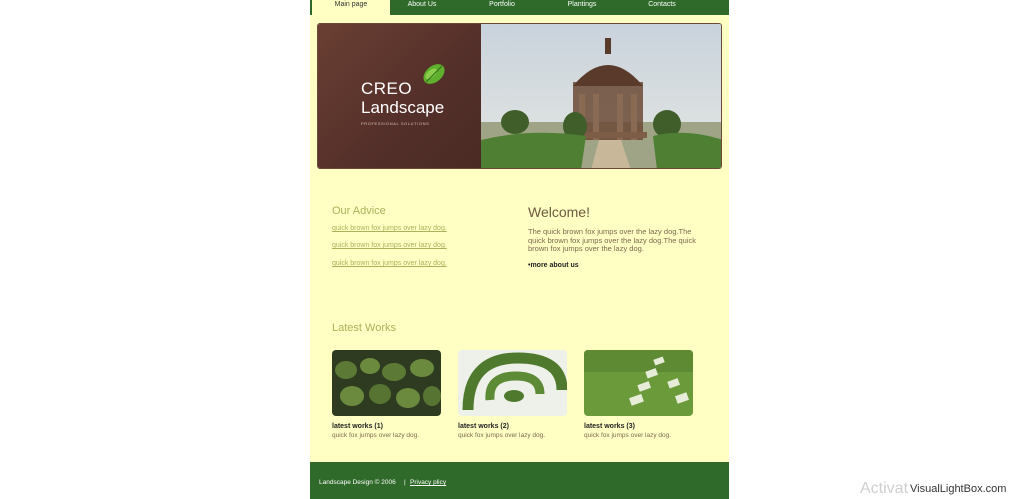 The height and width of the screenshot is (499, 1024). Describe the element at coordinates (395, 123) in the screenshot. I see `logo-tagline: PROFESSIONAL SOLUTIONS` at that location.